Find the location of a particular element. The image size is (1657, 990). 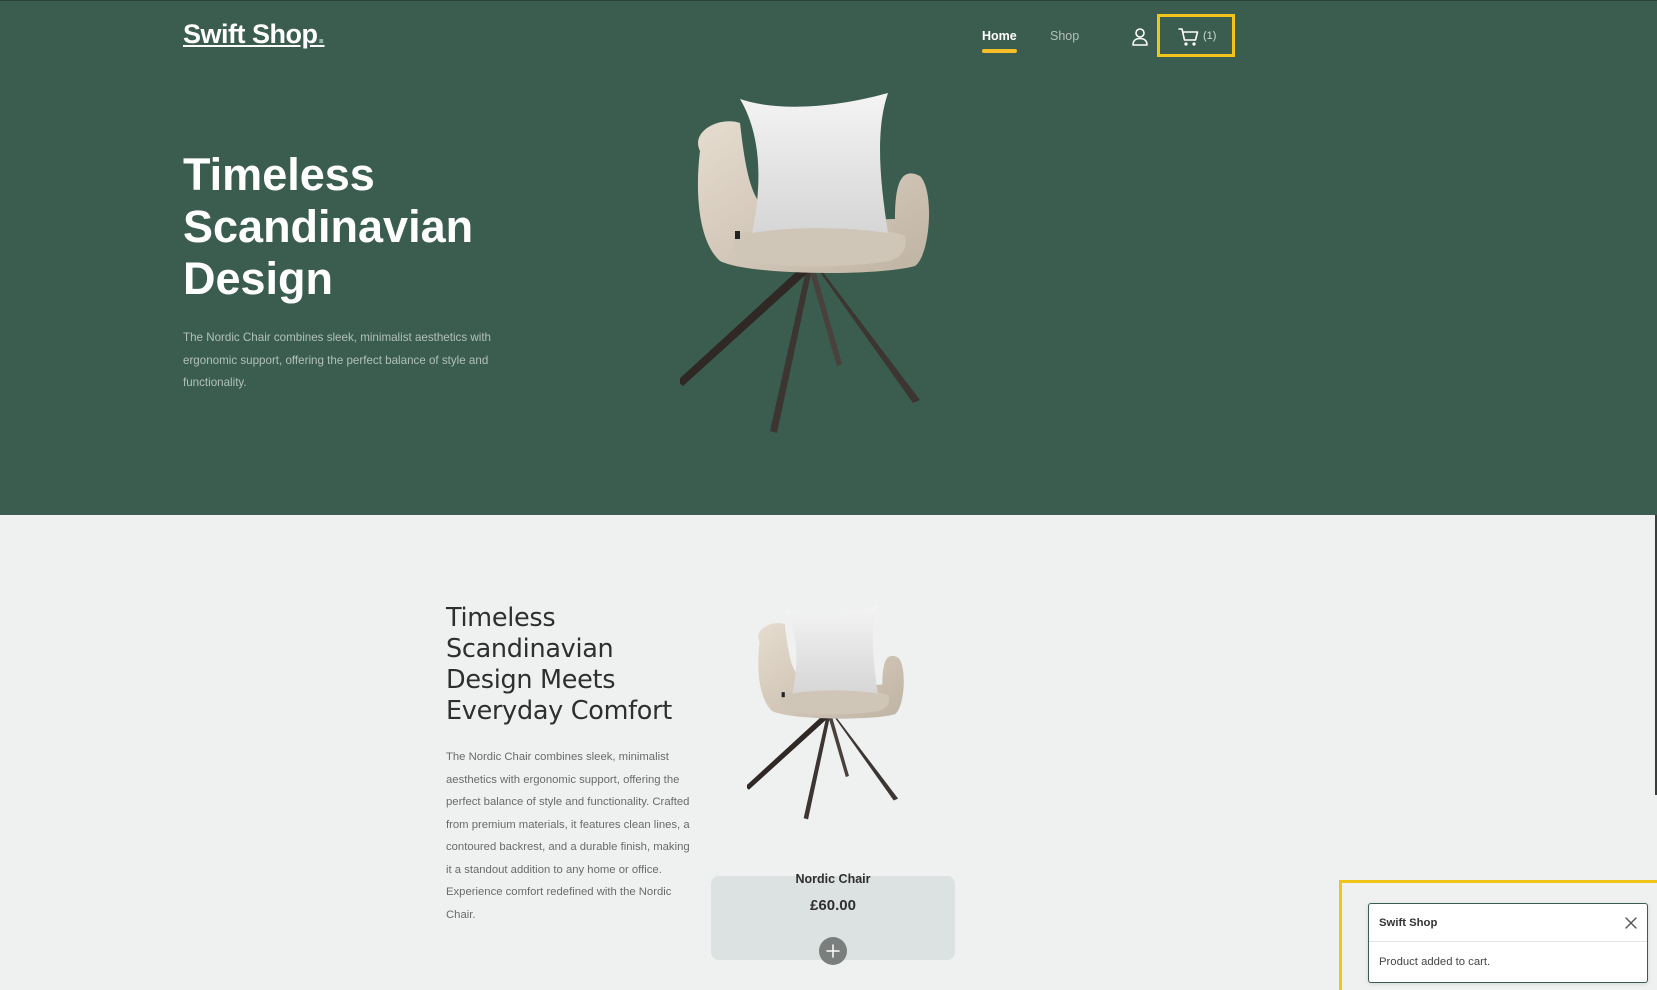

hero-chair-image is located at coordinates (805, 263).